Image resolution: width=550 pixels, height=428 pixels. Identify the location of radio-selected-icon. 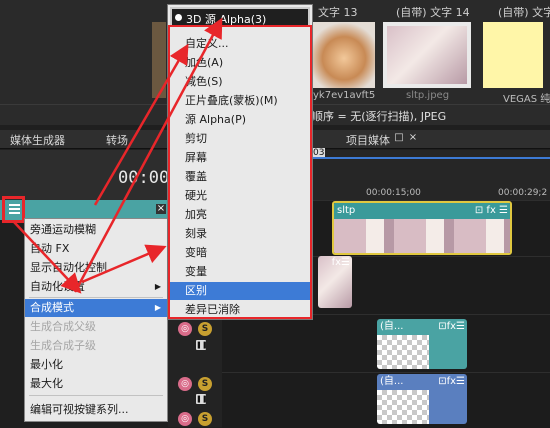
(178, 17).